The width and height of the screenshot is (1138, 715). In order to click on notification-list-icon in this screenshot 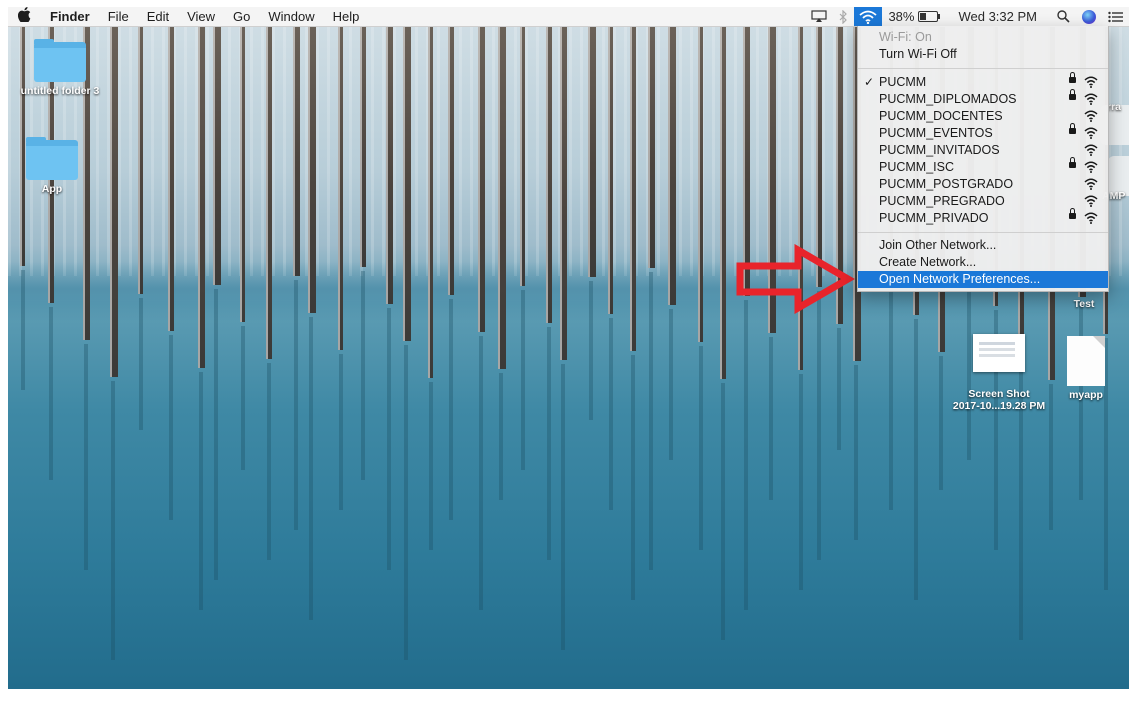, I will do `click(1115, 16)`.